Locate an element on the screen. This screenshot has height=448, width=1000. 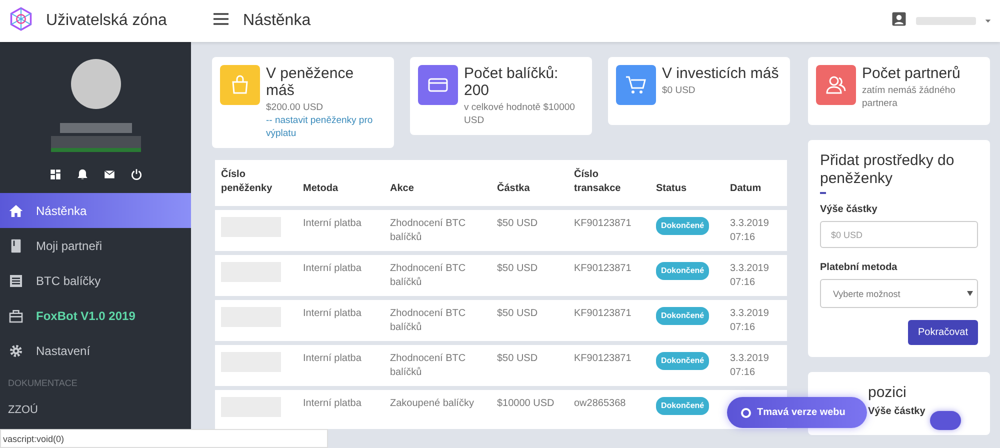
panel-title: Přidat prostředky do peněženky is located at coordinates (888, 170).